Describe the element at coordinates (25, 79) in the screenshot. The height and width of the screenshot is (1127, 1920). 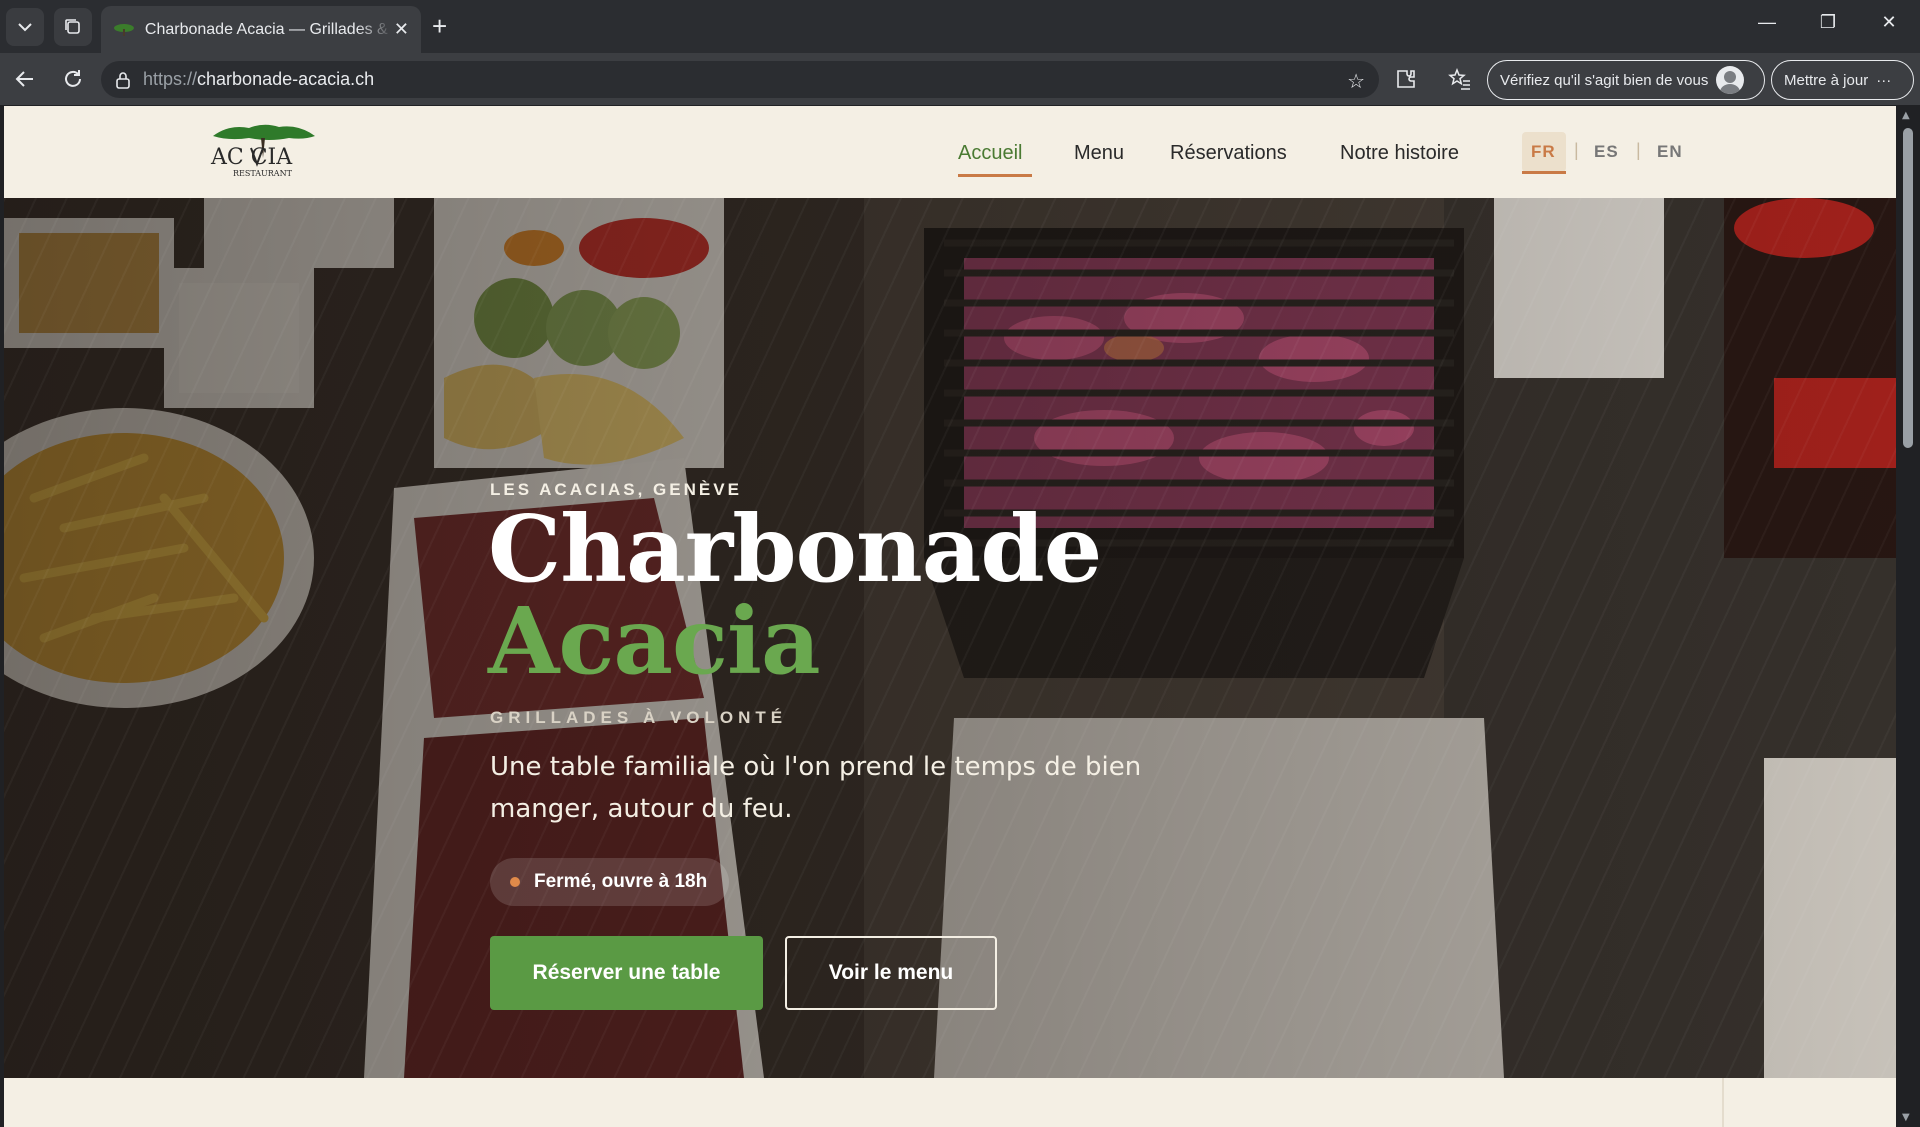
I see `back-icon` at that location.